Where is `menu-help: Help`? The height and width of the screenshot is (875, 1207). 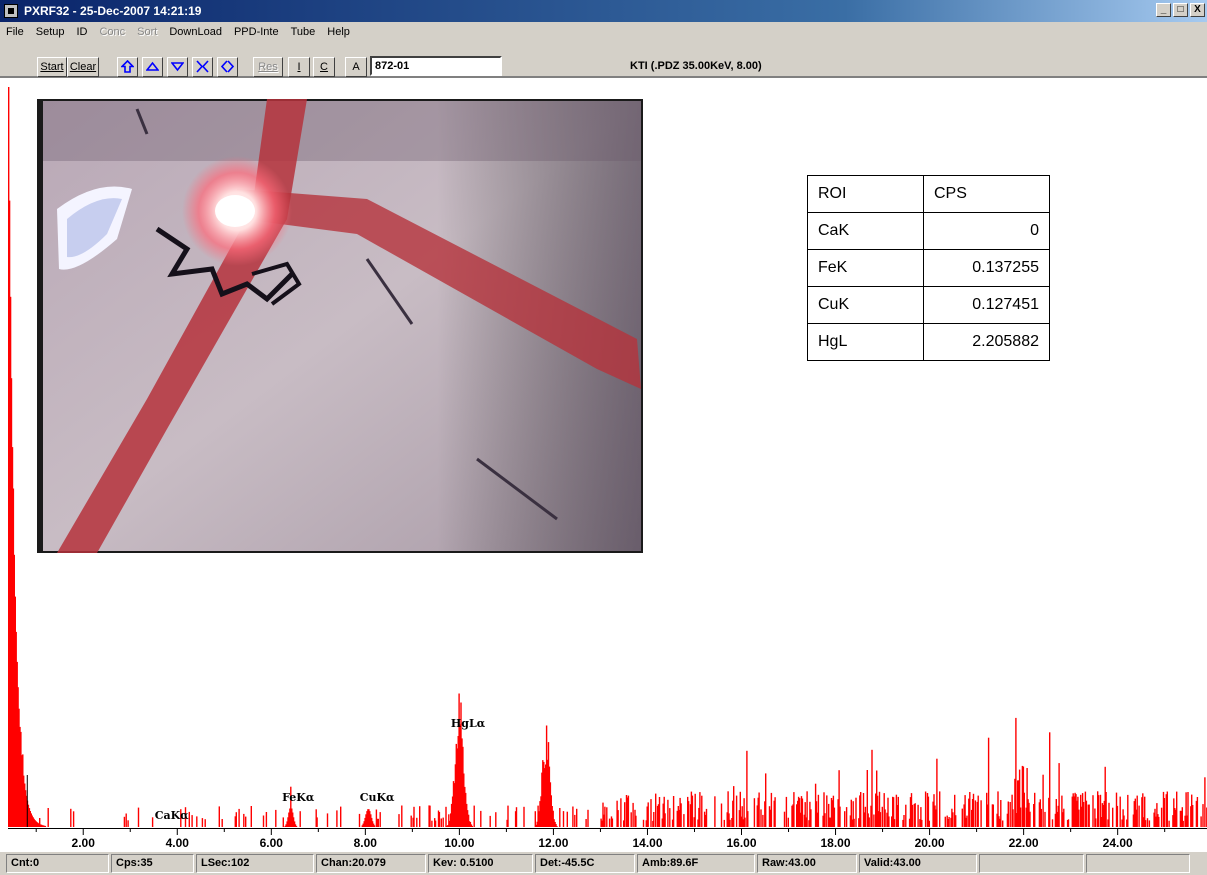 menu-help: Help is located at coordinates (338, 32).